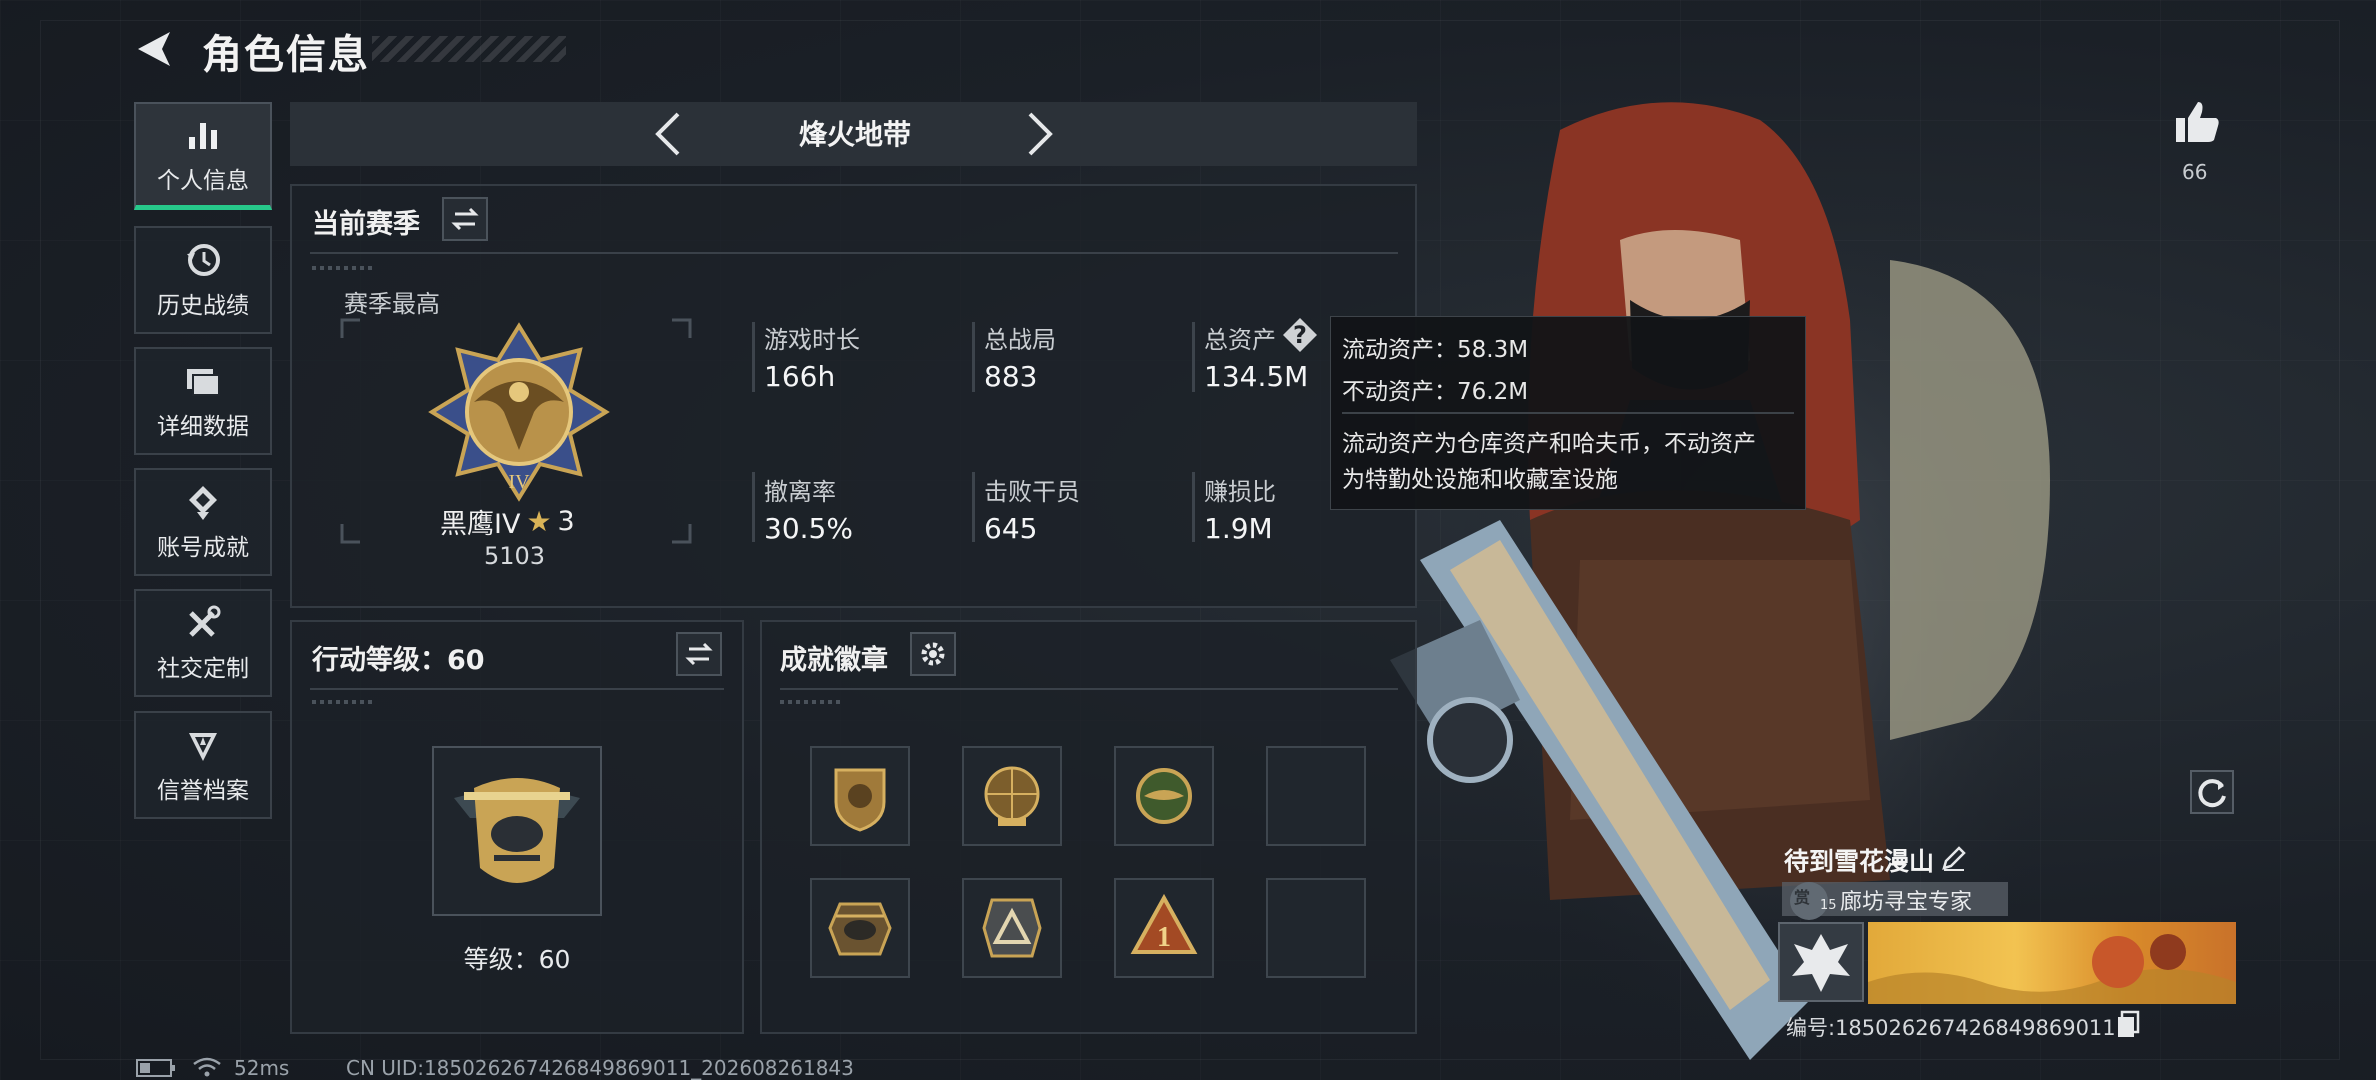  Describe the element at coordinates (203, 643) in the screenshot. I see `sidebar-item-social-custom: 社交定制` at that location.